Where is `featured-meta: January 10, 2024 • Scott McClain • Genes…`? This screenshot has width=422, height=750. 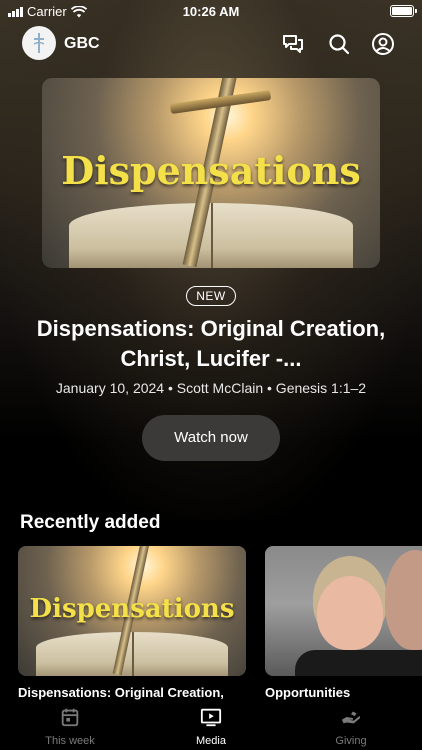 featured-meta: January 10, 2024 • Scott McClain • Genes… is located at coordinates (211, 388).